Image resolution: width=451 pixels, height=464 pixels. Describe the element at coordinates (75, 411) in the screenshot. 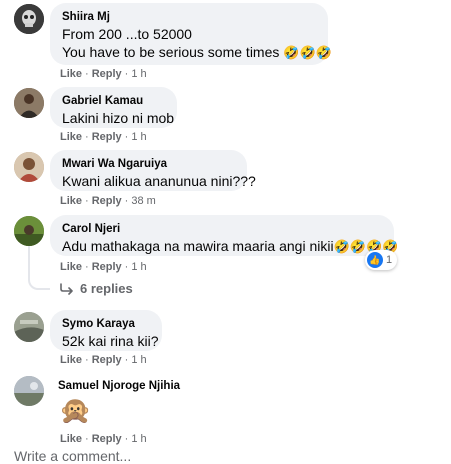

I see `monkey-sticker-icon: 🙊` at that location.